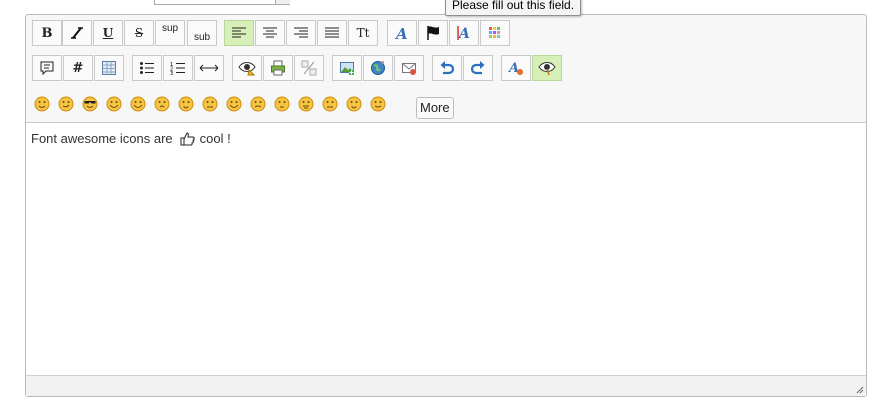 The height and width of the screenshot is (408, 888). I want to click on editor-statusbar, so click(446, 385).